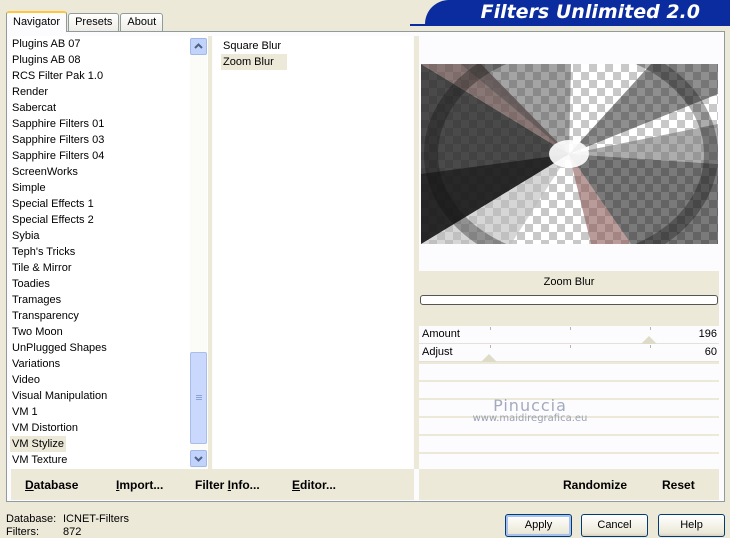 The height and width of the screenshot is (538, 730). I want to click on tab-bar: Navigator Presets About, so click(85, 21).